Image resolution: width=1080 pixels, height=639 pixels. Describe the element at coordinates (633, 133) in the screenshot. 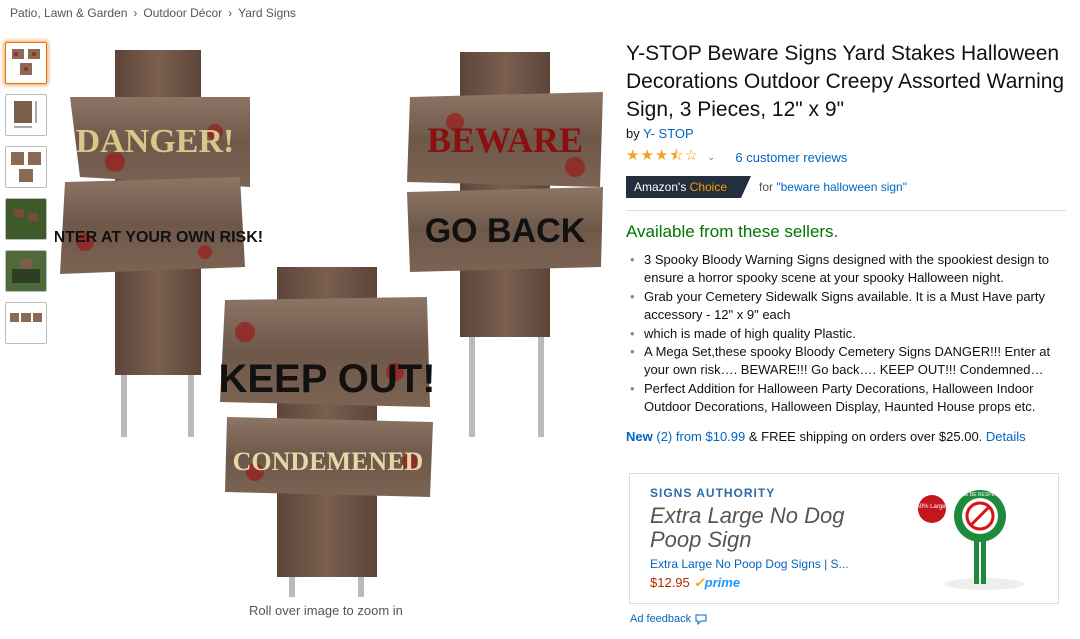

I see `by-label: by` at that location.